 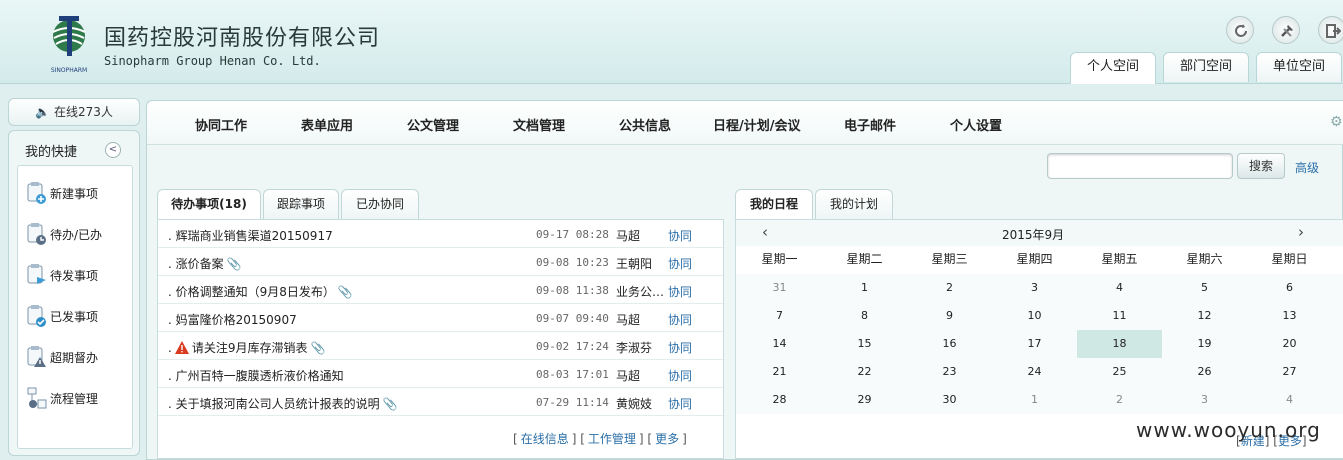 What do you see at coordinates (301, 204) in the screenshot?
I see `tab-tracking: 跟踪事项` at bounding box center [301, 204].